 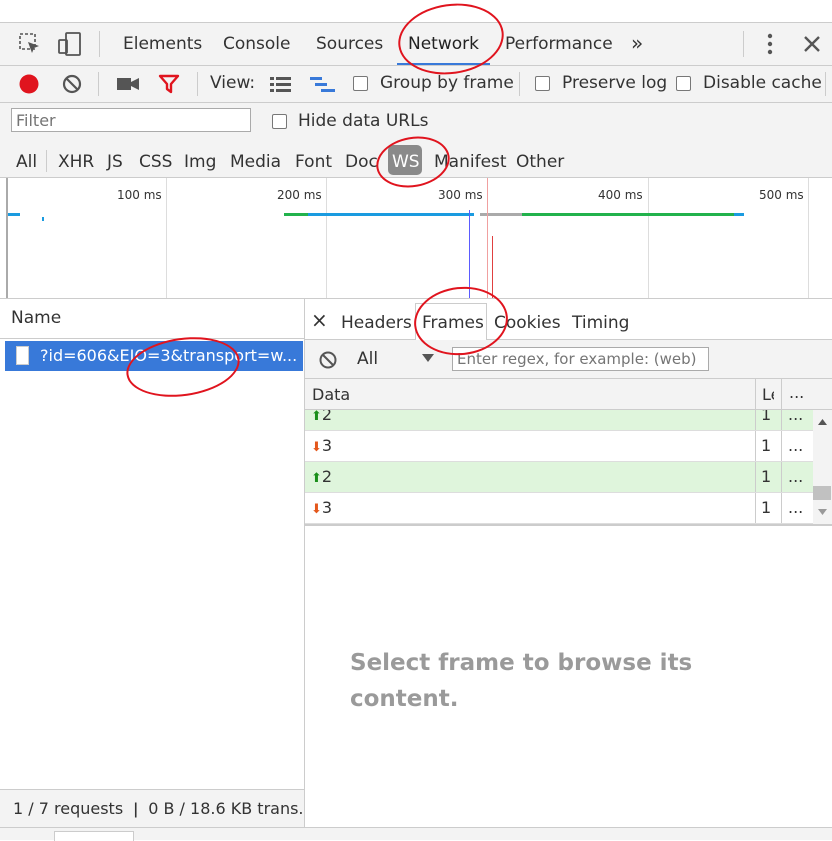 I want to click on inspect-element-icon, so click(x=30, y=44).